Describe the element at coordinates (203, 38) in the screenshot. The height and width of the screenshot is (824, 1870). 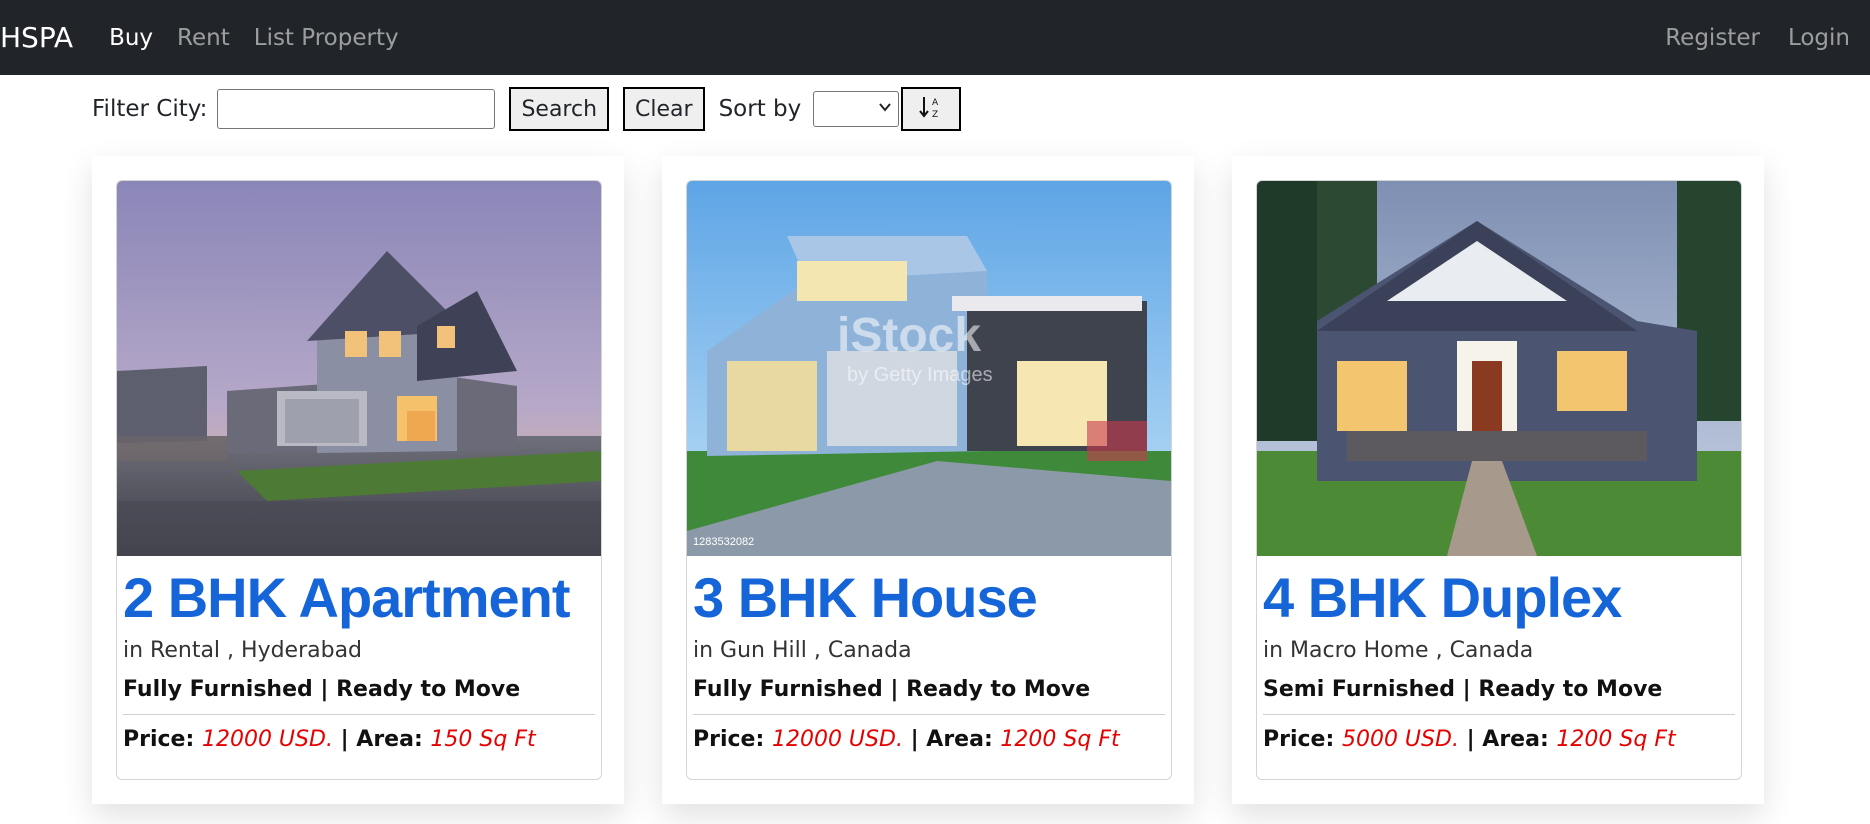
I see `nav-rent: Rent` at that location.